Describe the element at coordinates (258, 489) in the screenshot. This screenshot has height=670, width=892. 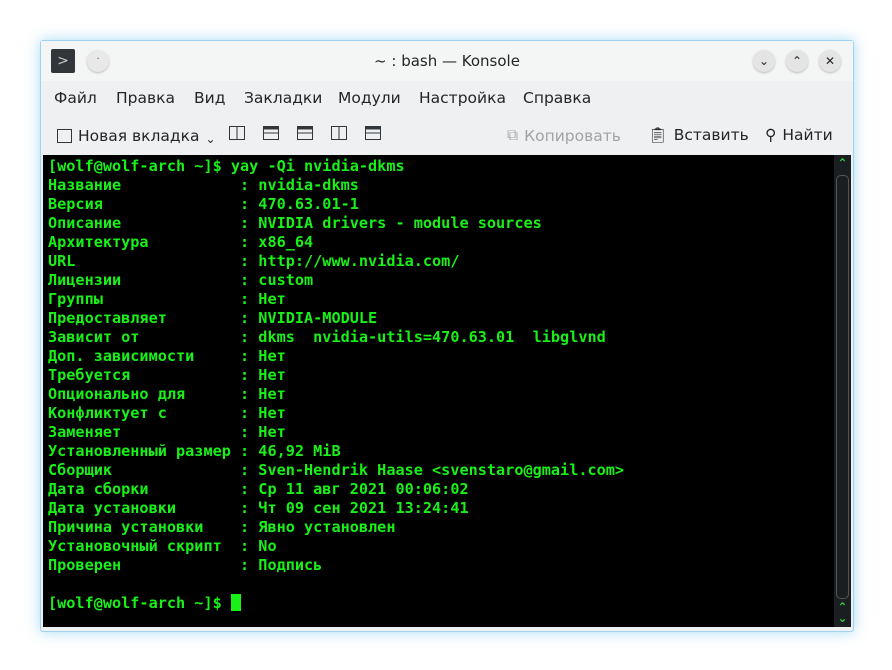
I see `output-line: Дата сборки : Ср 11 авг 2021 00:06:02` at that location.